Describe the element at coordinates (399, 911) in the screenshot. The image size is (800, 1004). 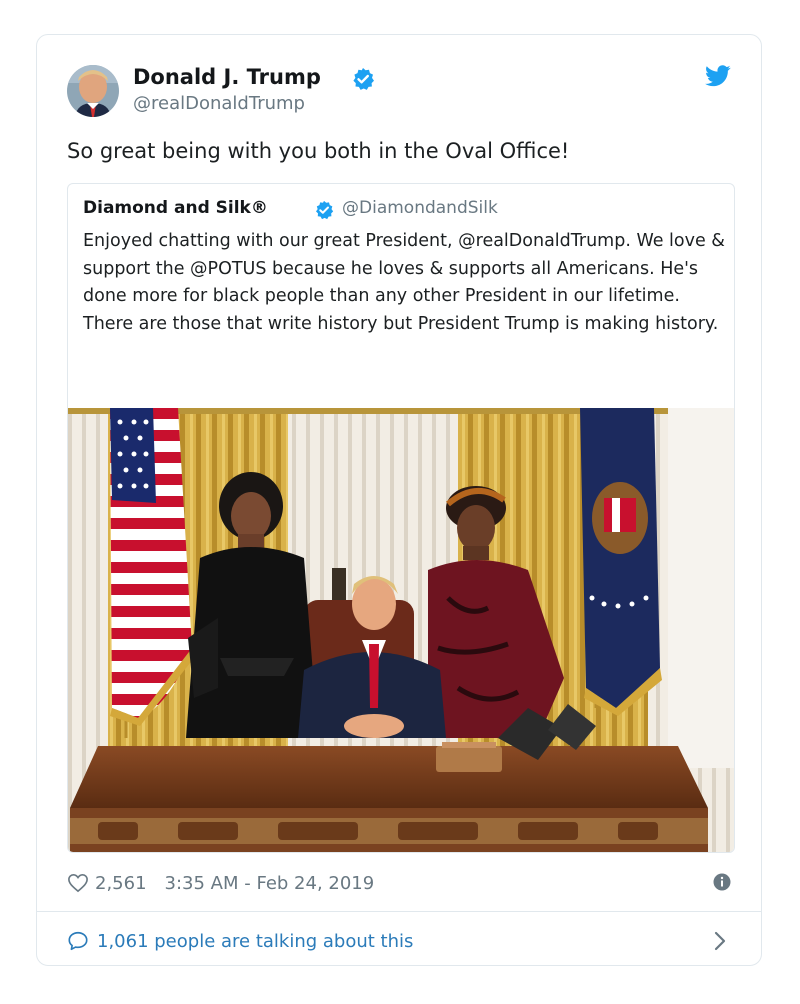
I see `divider` at that location.